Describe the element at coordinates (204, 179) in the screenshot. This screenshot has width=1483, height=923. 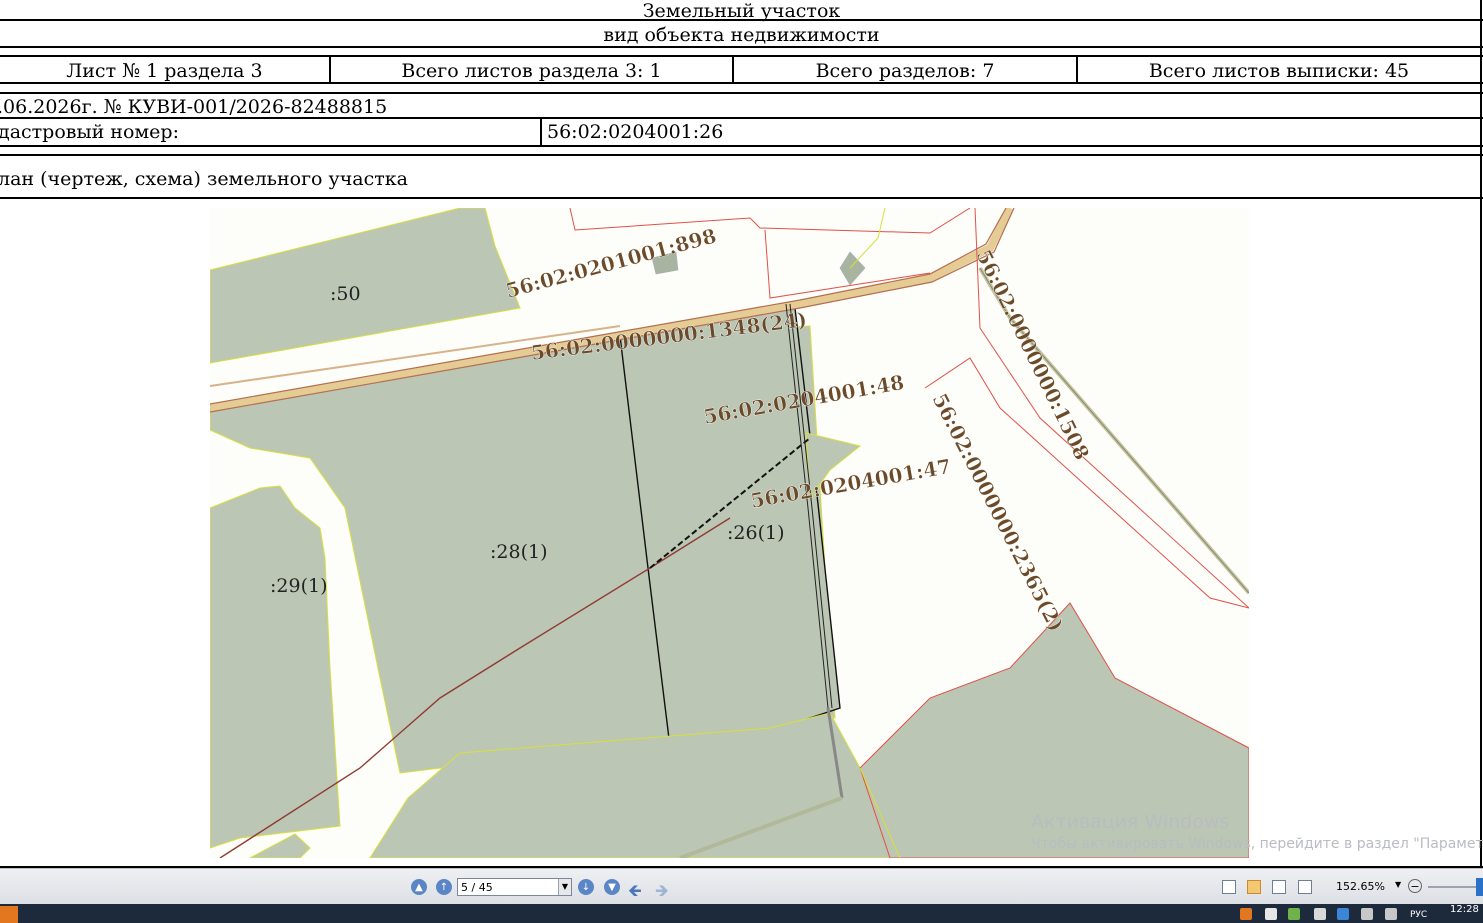
I see `plan-label: лан (чертеж, схема) земельного участка` at that location.